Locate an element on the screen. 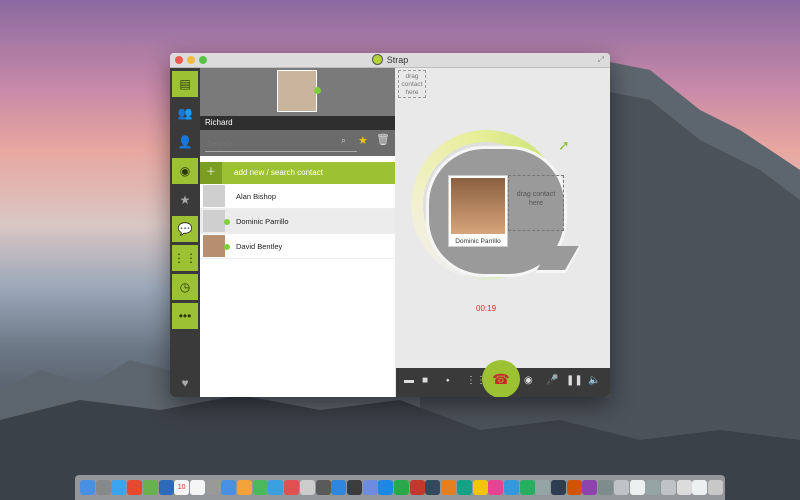  favorites-star-icon: ★ is located at coordinates (363, 140).